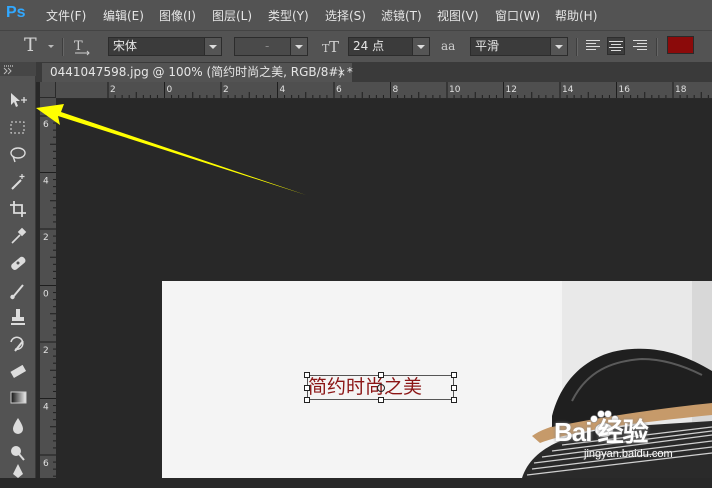 This screenshot has width=712, height=488. What do you see at coordinates (576, 15) in the screenshot?
I see `menu-help: 帮助(H)` at bounding box center [576, 15].